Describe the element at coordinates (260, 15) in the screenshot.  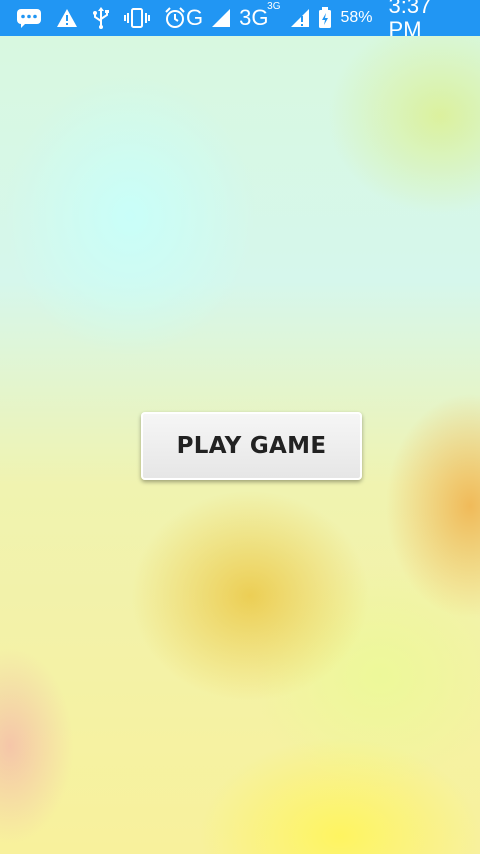
I see `network-type-3g: 3G 3G` at that location.